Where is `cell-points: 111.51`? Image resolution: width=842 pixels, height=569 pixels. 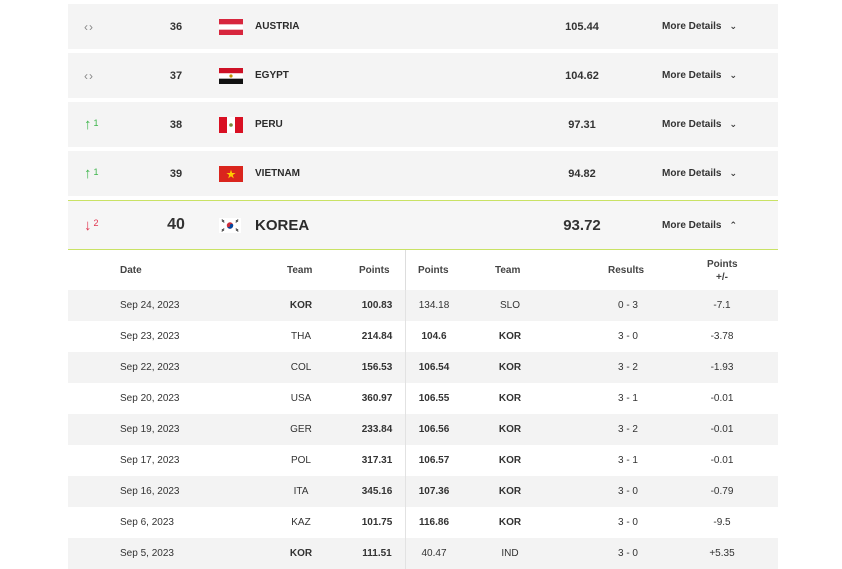
cell-points: 111.51 is located at coordinates (377, 553).